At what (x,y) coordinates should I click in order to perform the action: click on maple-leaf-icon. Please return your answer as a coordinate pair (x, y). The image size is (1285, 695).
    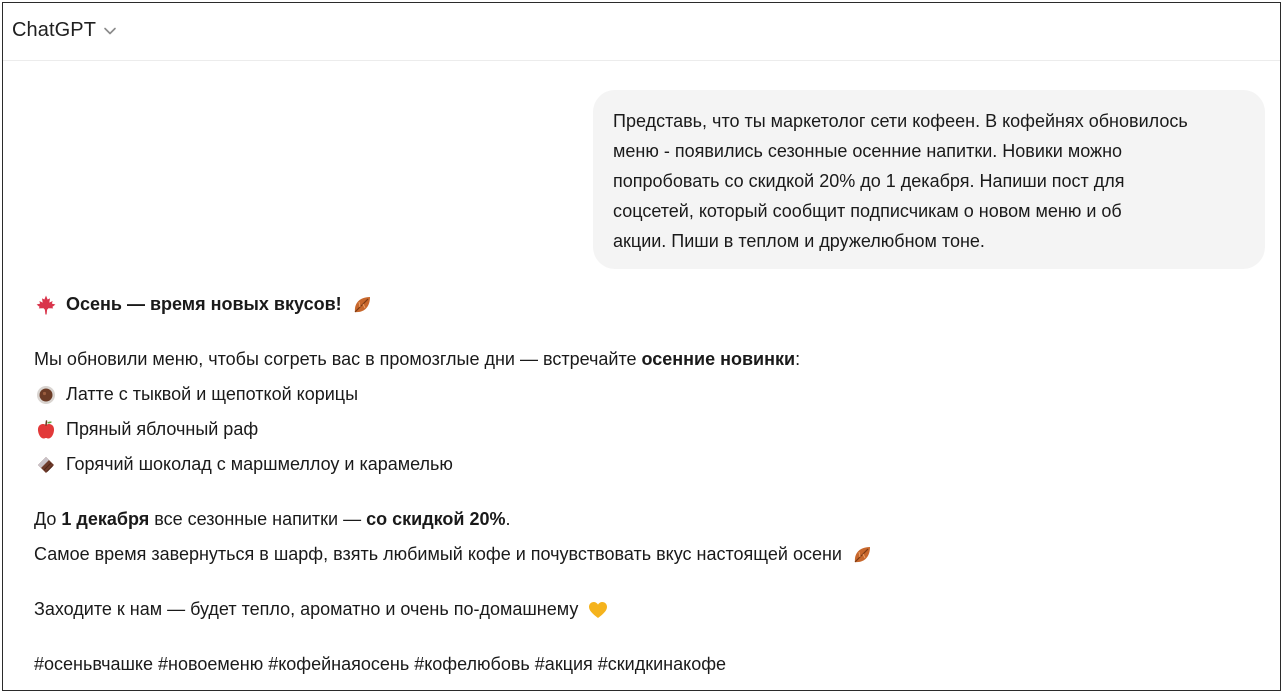
    Looking at the image, I should click on (46, 305).